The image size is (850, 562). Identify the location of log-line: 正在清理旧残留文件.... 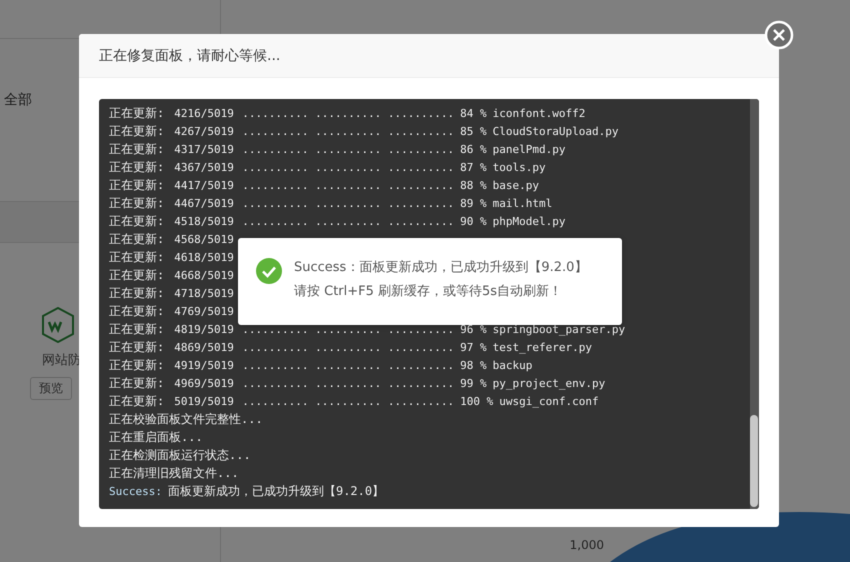
(174, 473).